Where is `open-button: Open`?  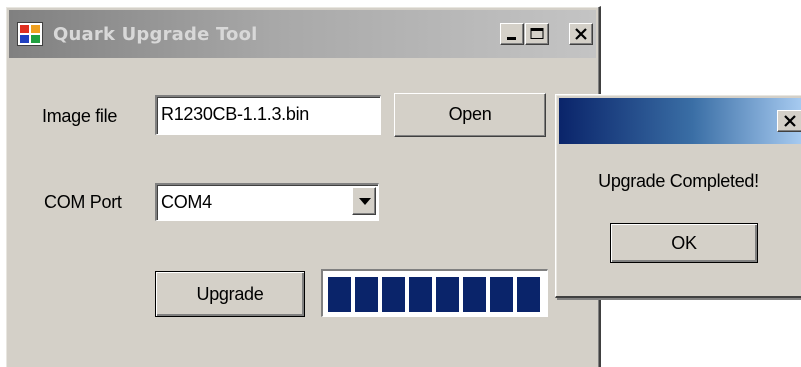 open-button: Open is located at coordinates (470, 115).